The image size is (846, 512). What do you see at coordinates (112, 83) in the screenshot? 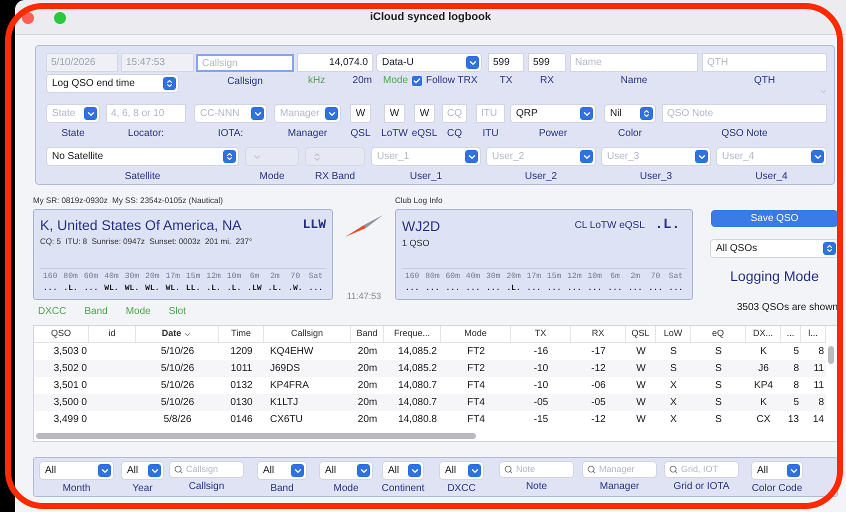
I see `dropdown: Log QSO end time` at bounding box center [112, 83].